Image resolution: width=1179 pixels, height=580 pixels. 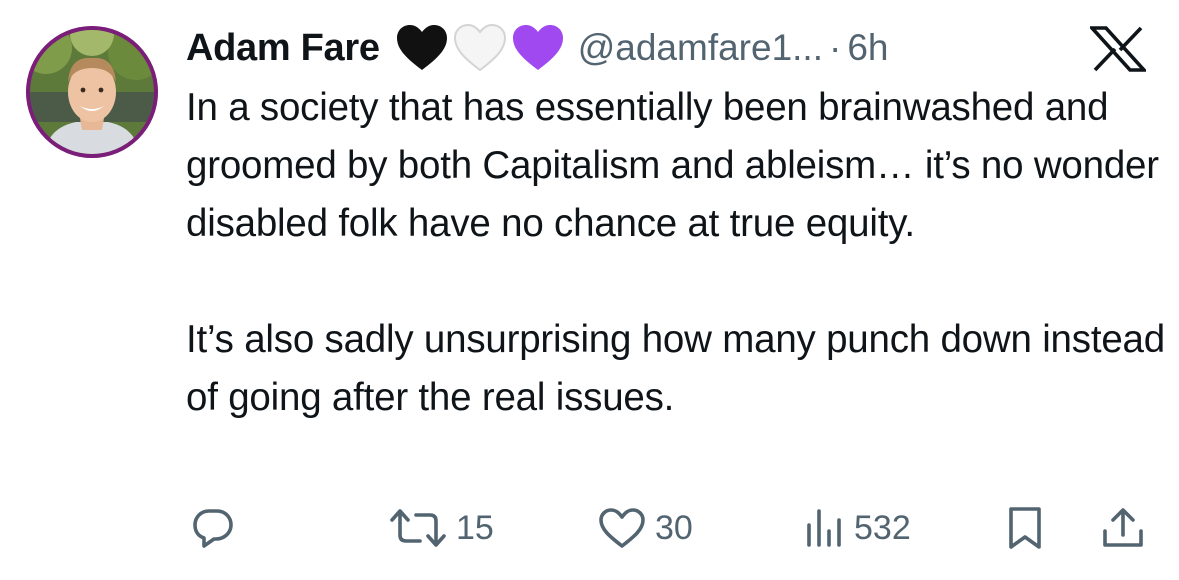 I want to click on tweet-timestamp: 6h, so click(x=867, y=48).